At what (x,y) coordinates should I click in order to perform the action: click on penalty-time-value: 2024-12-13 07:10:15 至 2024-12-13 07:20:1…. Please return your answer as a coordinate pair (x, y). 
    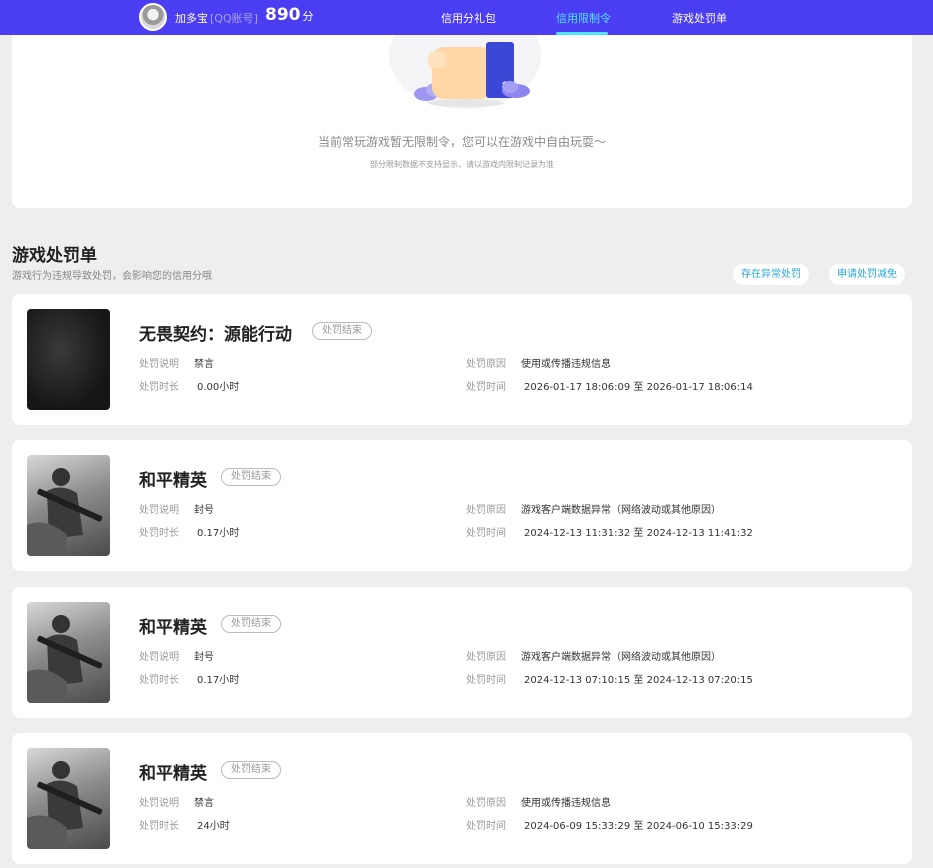
    Looking at the image, I should click on (638, 678).